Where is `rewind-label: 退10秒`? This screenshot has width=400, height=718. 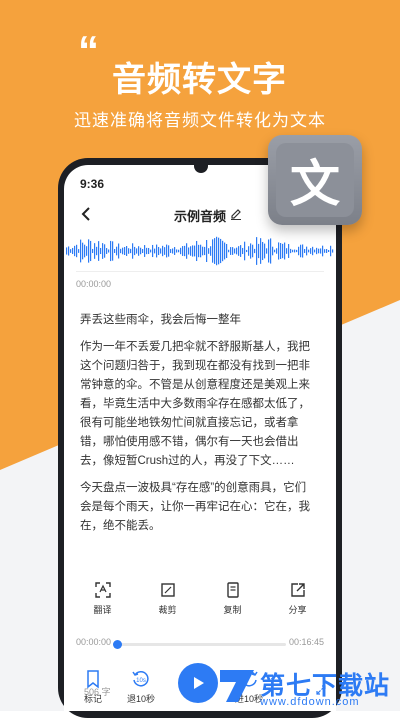 rewind-label: 退10秒 is located at coordinates (140, 699).